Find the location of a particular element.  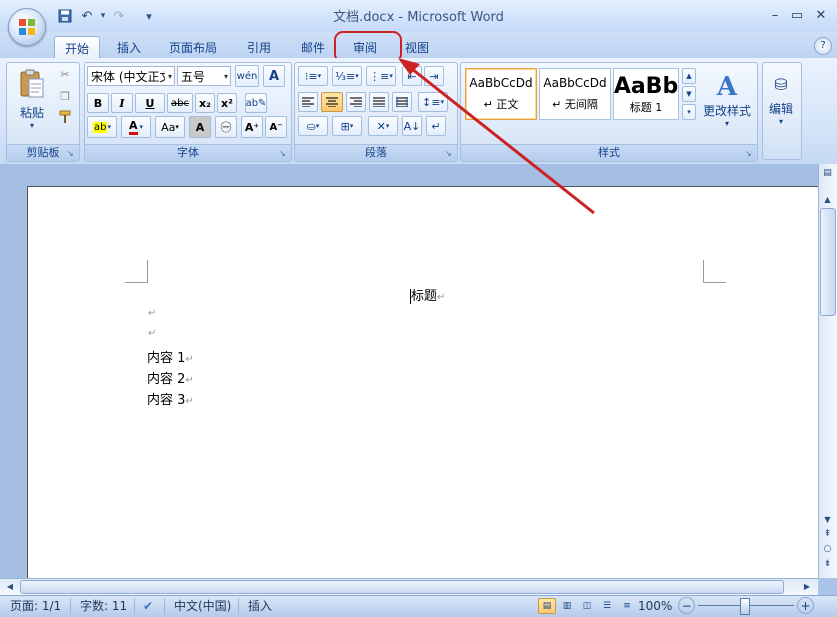

styles-group-label: 样式 is located at coordinates (609, 152).